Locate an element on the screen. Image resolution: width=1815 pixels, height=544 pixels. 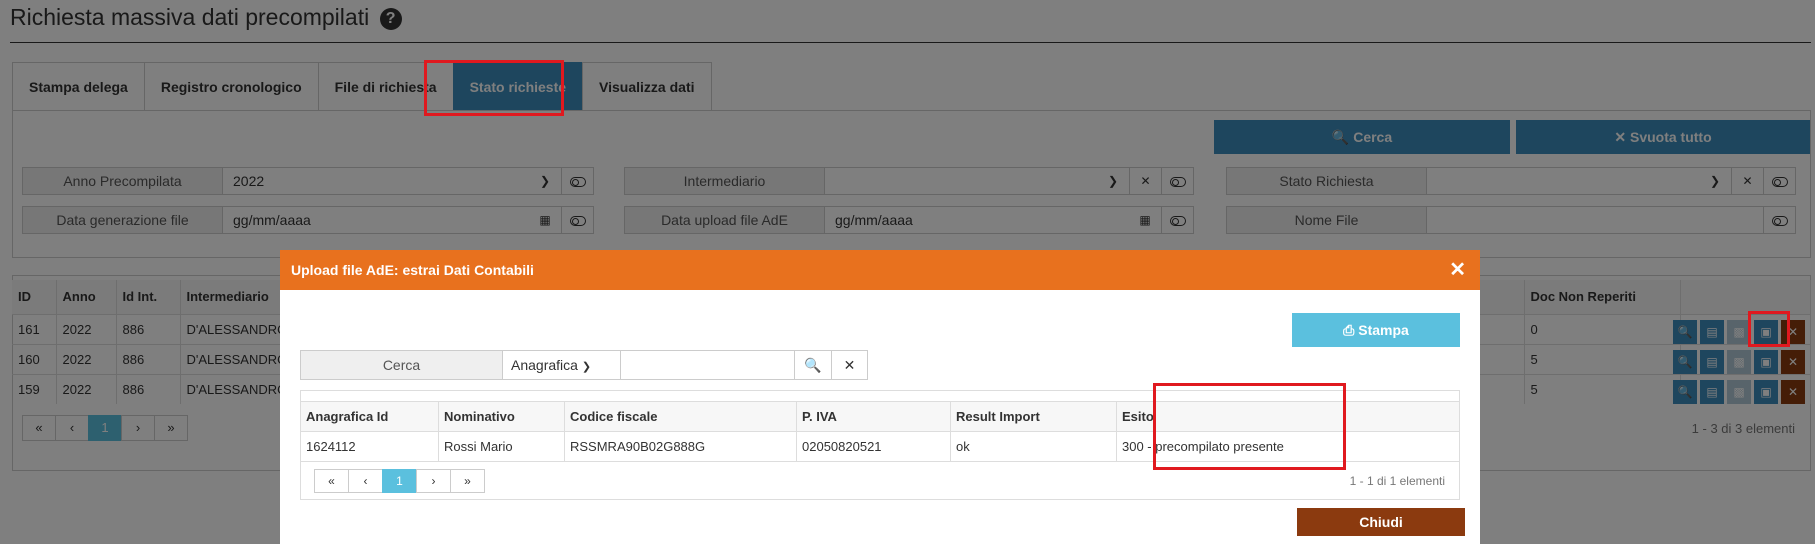
modal-search-row: Cerca Anagrafica ❯ 🔍 ✕ is located at coordinates (584, 365).